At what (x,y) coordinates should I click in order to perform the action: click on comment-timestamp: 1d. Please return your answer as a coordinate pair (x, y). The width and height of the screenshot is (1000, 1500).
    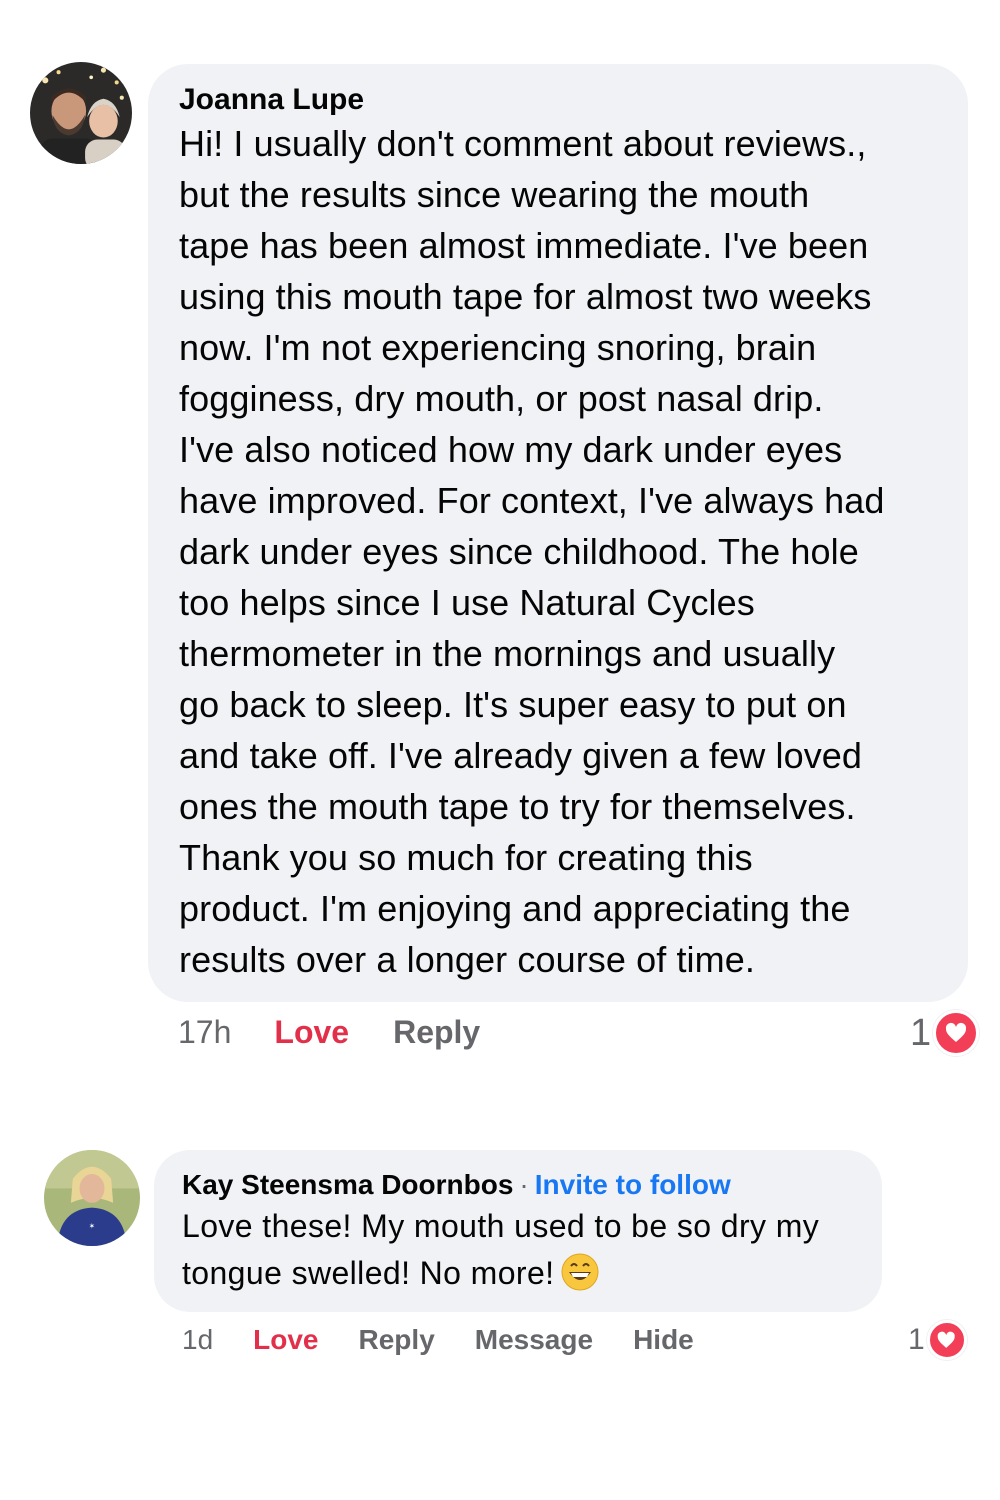
    Looking at the image, I should click on (197, 1340).